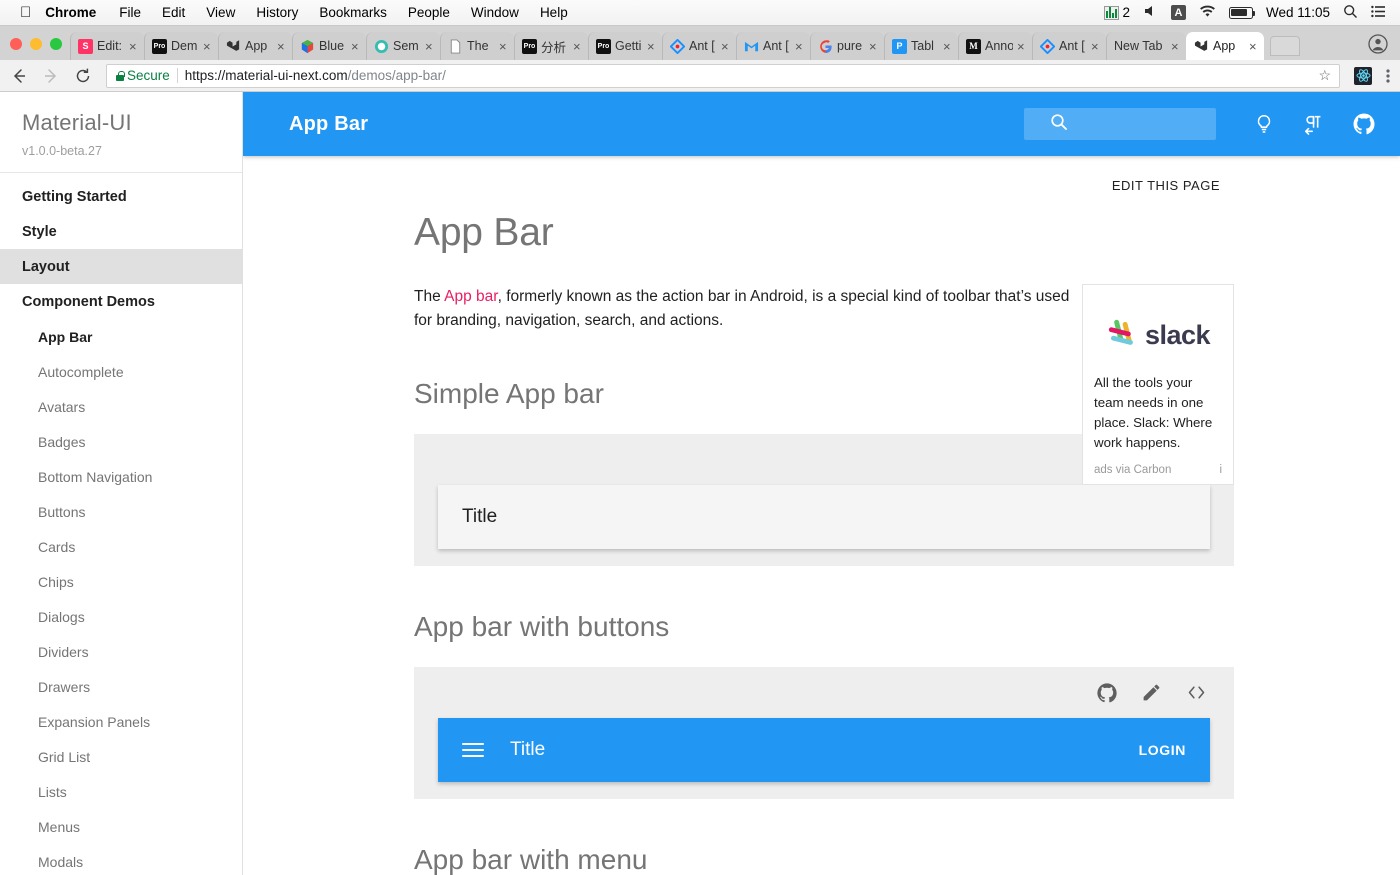 This screenshot has height=875, width=1400. I want to click on browser-tab: New Tab ×, so click(1146, 46).